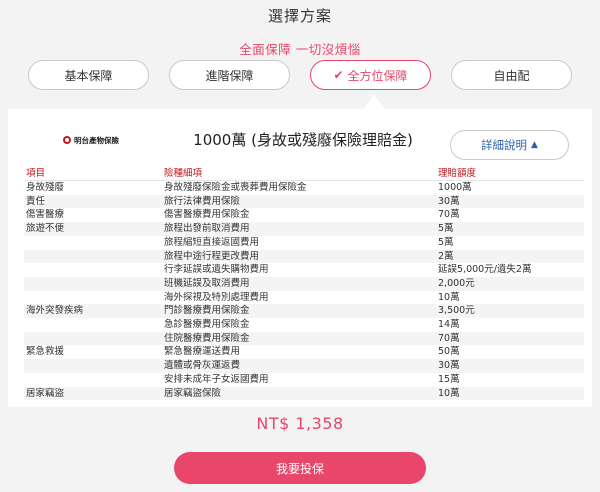 This screenshot has height=492, width=600. I want to click on cell-amount: 50萬, so click(449, 352).